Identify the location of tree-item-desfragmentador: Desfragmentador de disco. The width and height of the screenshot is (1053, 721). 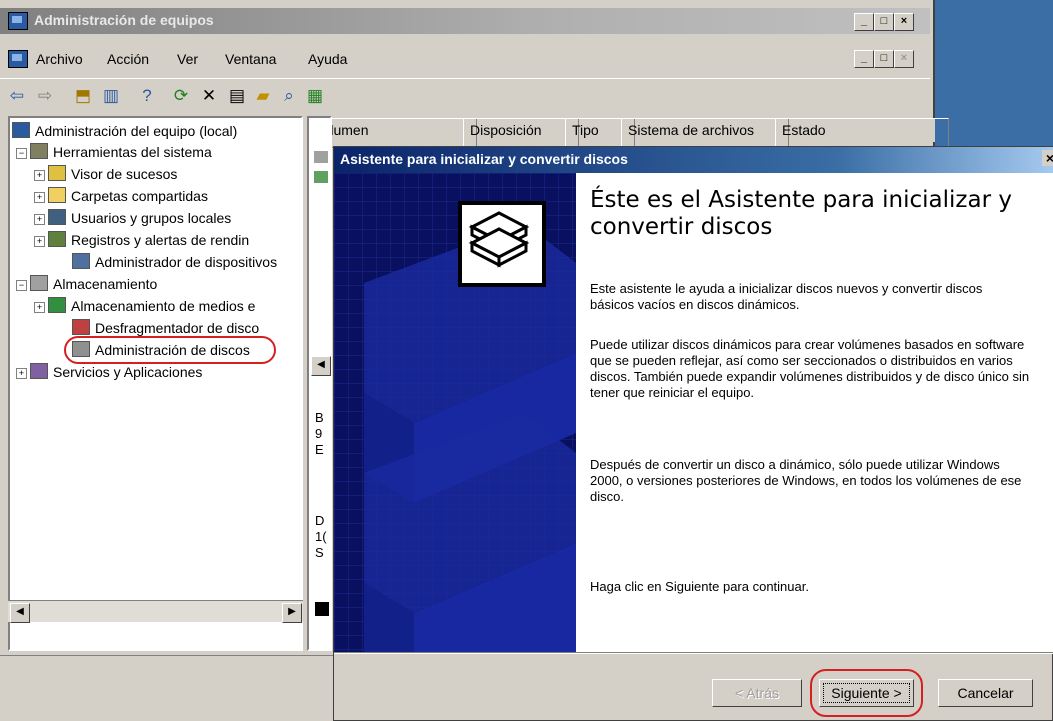
(165, 327).